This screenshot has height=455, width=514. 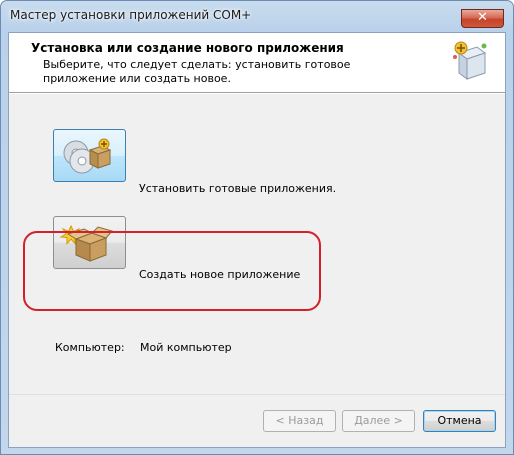 I want to click on install-cd-package-icon, so click(x=87, y=156).